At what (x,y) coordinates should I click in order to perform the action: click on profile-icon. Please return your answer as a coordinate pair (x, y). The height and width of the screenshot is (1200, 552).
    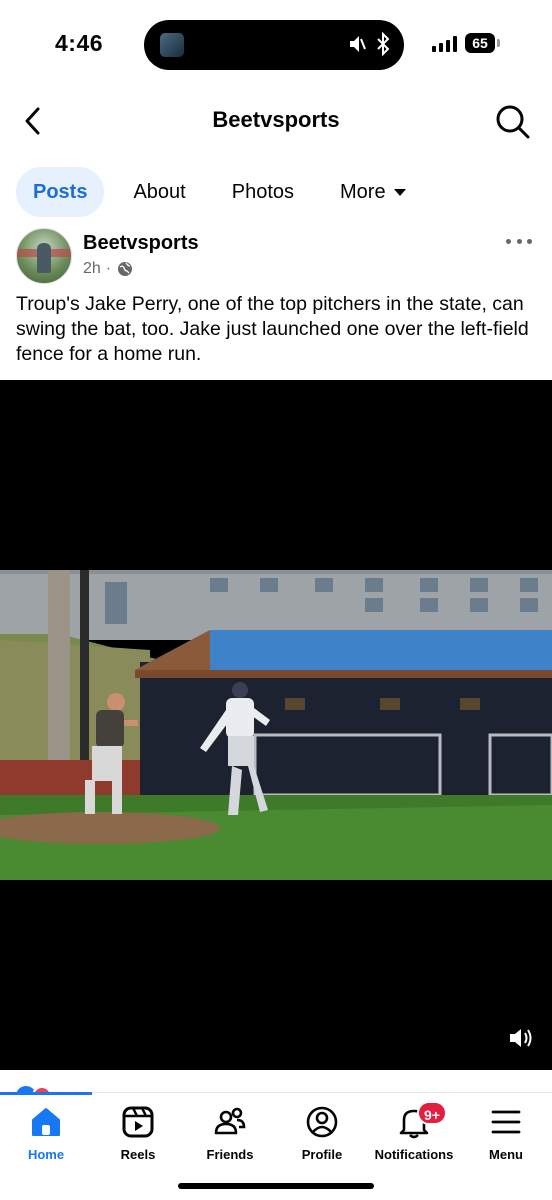
    Looking at the image, I should click on (322, 1122).